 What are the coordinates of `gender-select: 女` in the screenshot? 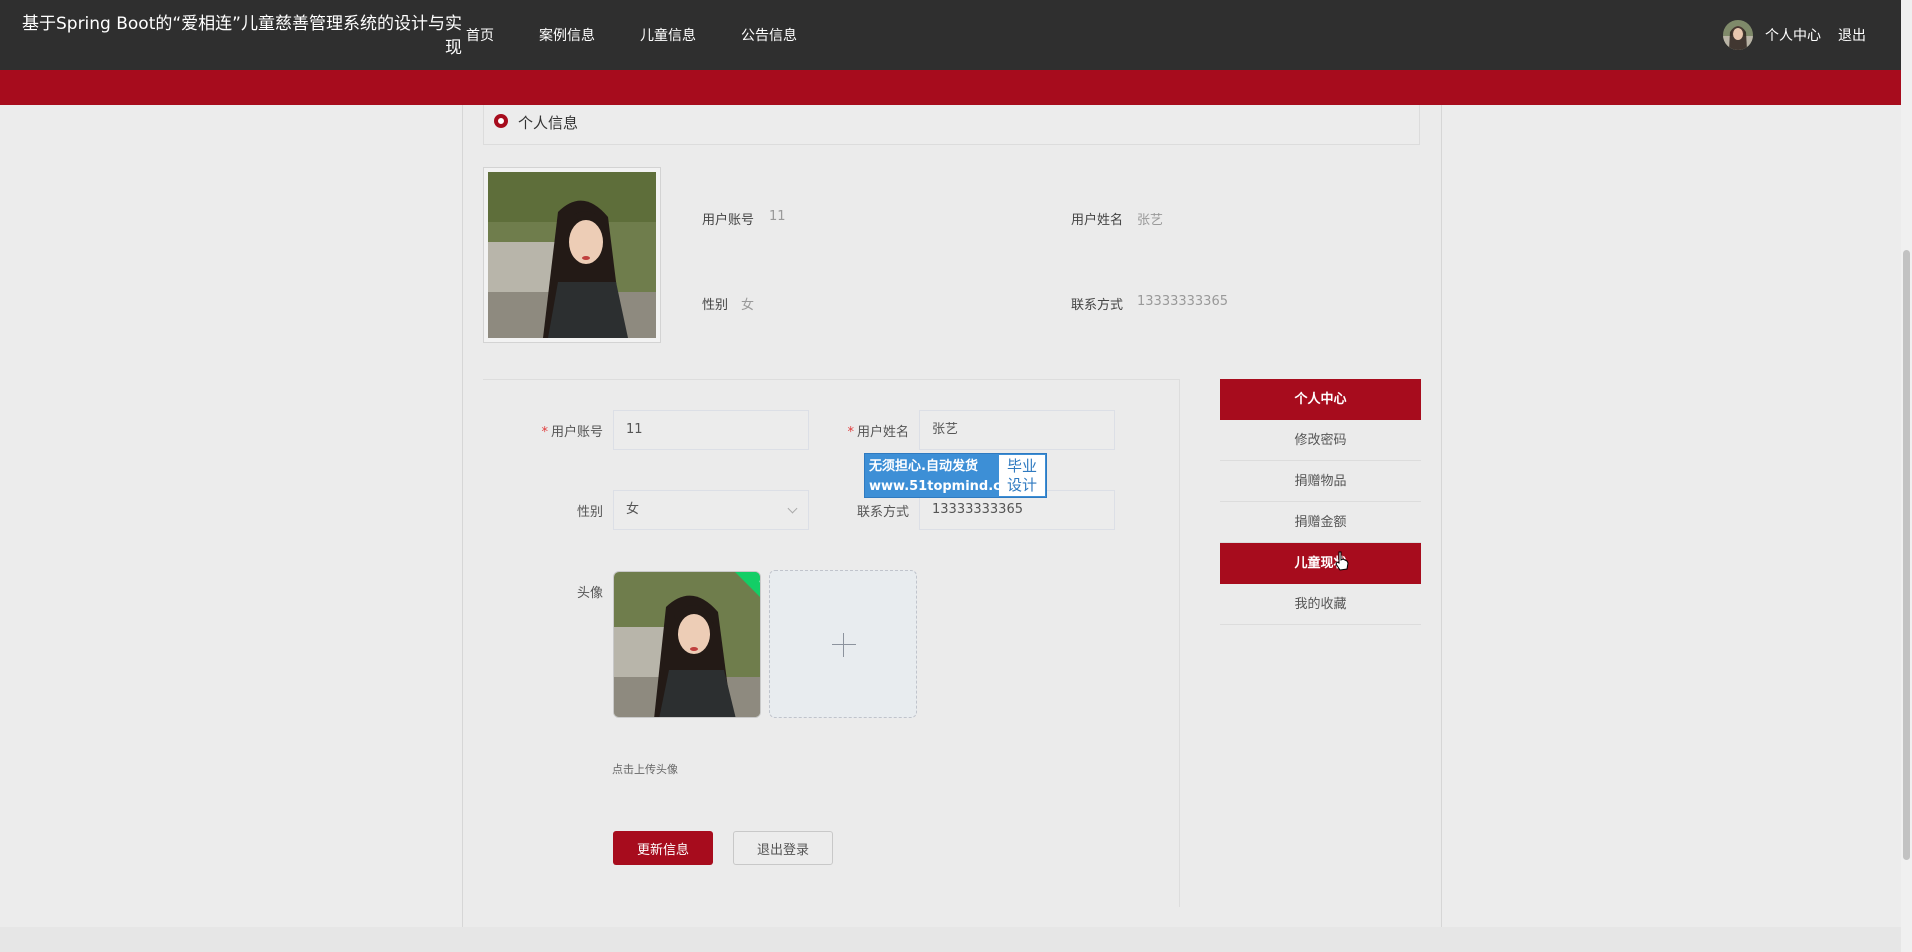 It's located at (711, 510).